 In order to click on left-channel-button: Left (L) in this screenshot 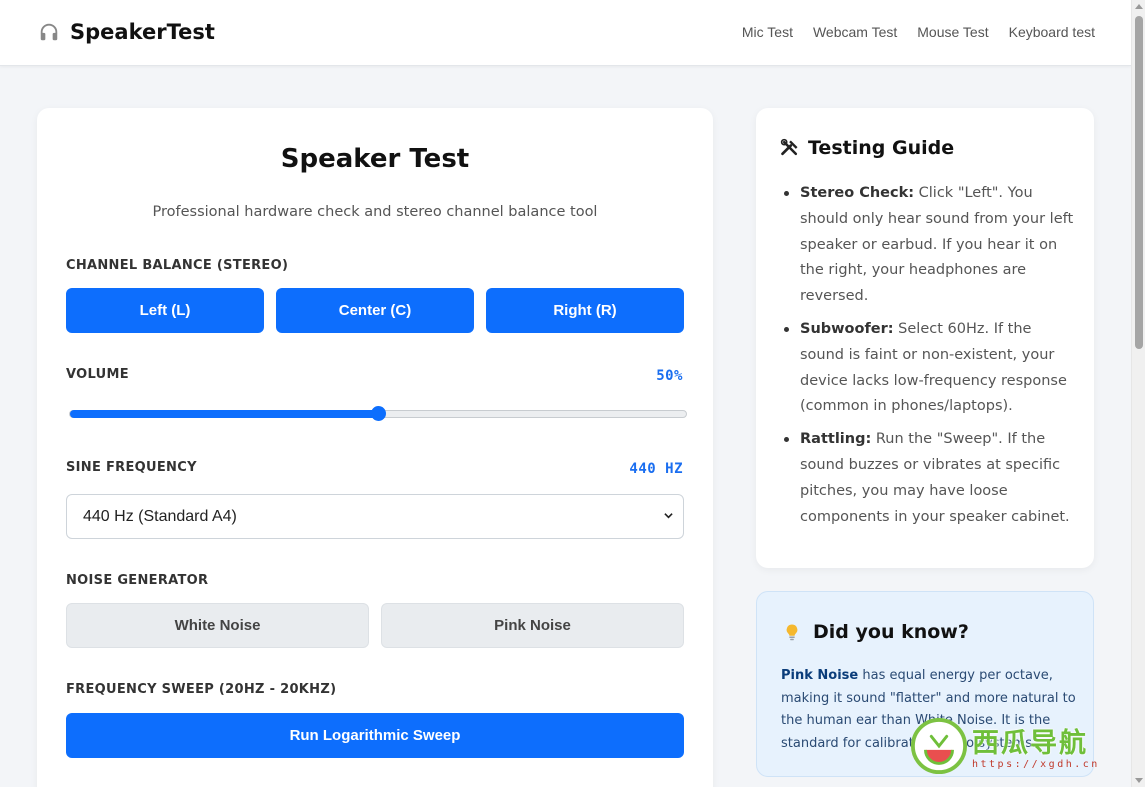, I will do `click(165, 310)`.